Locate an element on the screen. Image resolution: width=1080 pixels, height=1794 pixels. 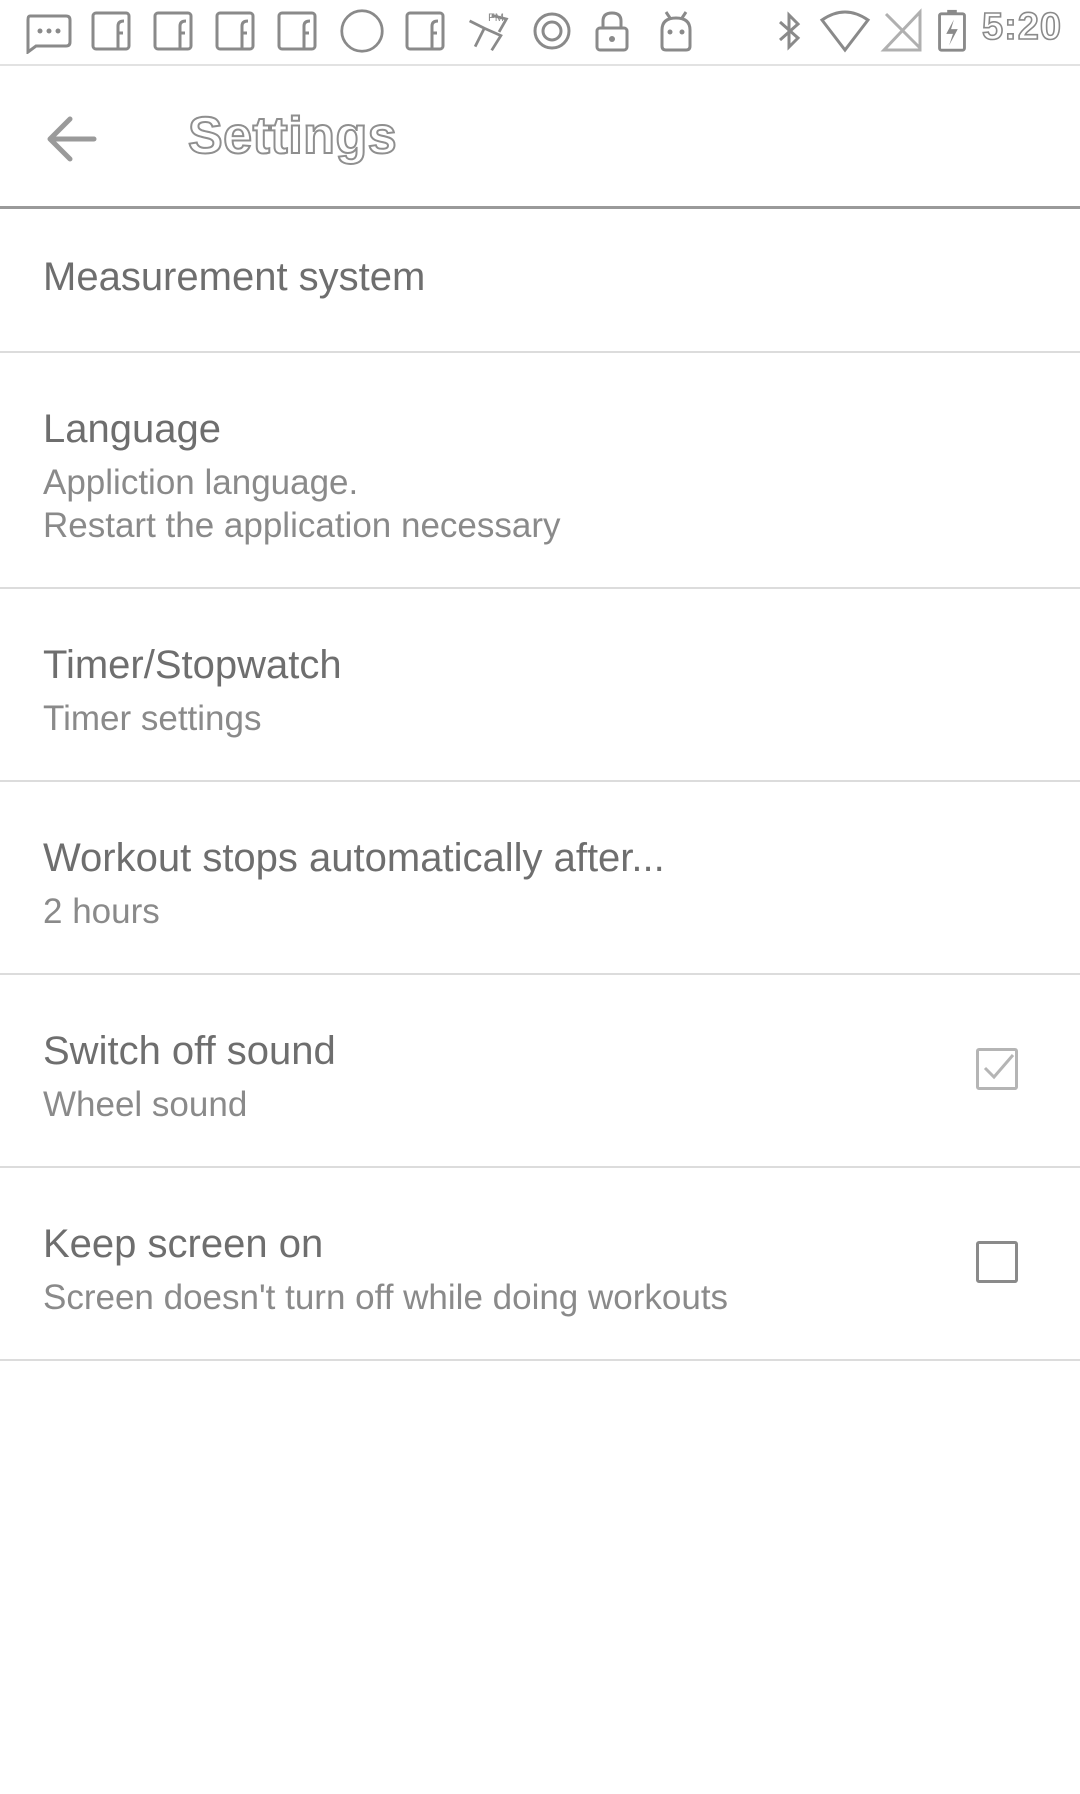
back-button is located at coordinates (73, 139).